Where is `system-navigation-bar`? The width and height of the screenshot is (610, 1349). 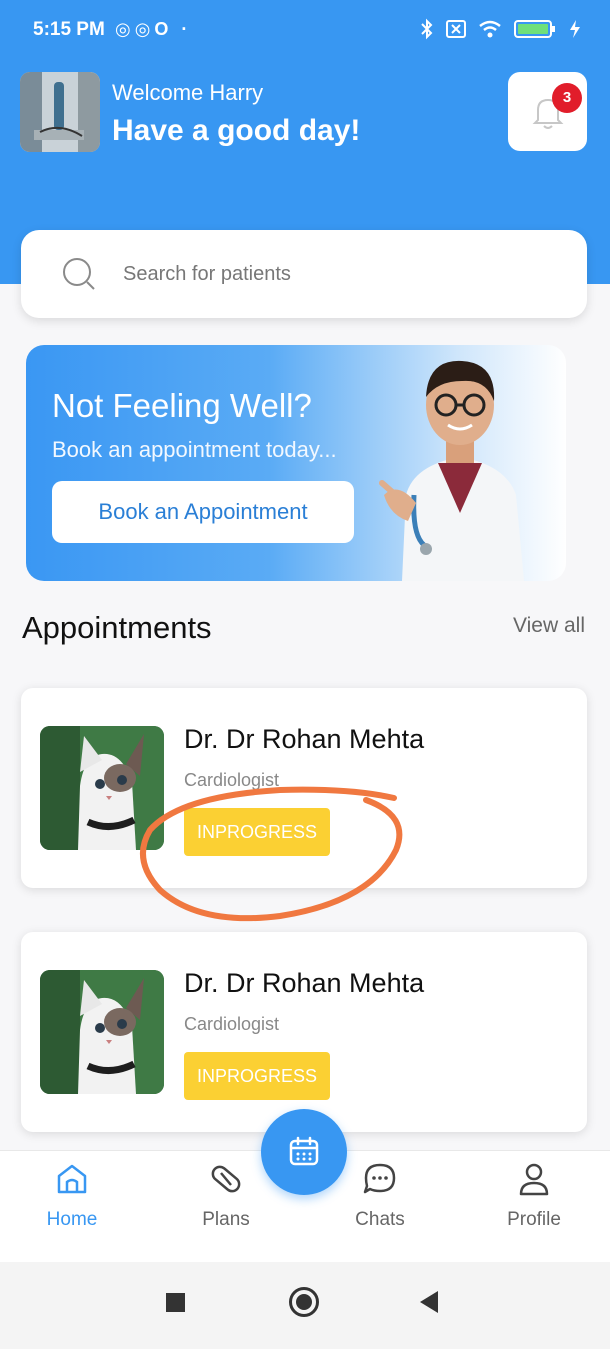 system-navigation-bar is located at coordinates (305, 1305).